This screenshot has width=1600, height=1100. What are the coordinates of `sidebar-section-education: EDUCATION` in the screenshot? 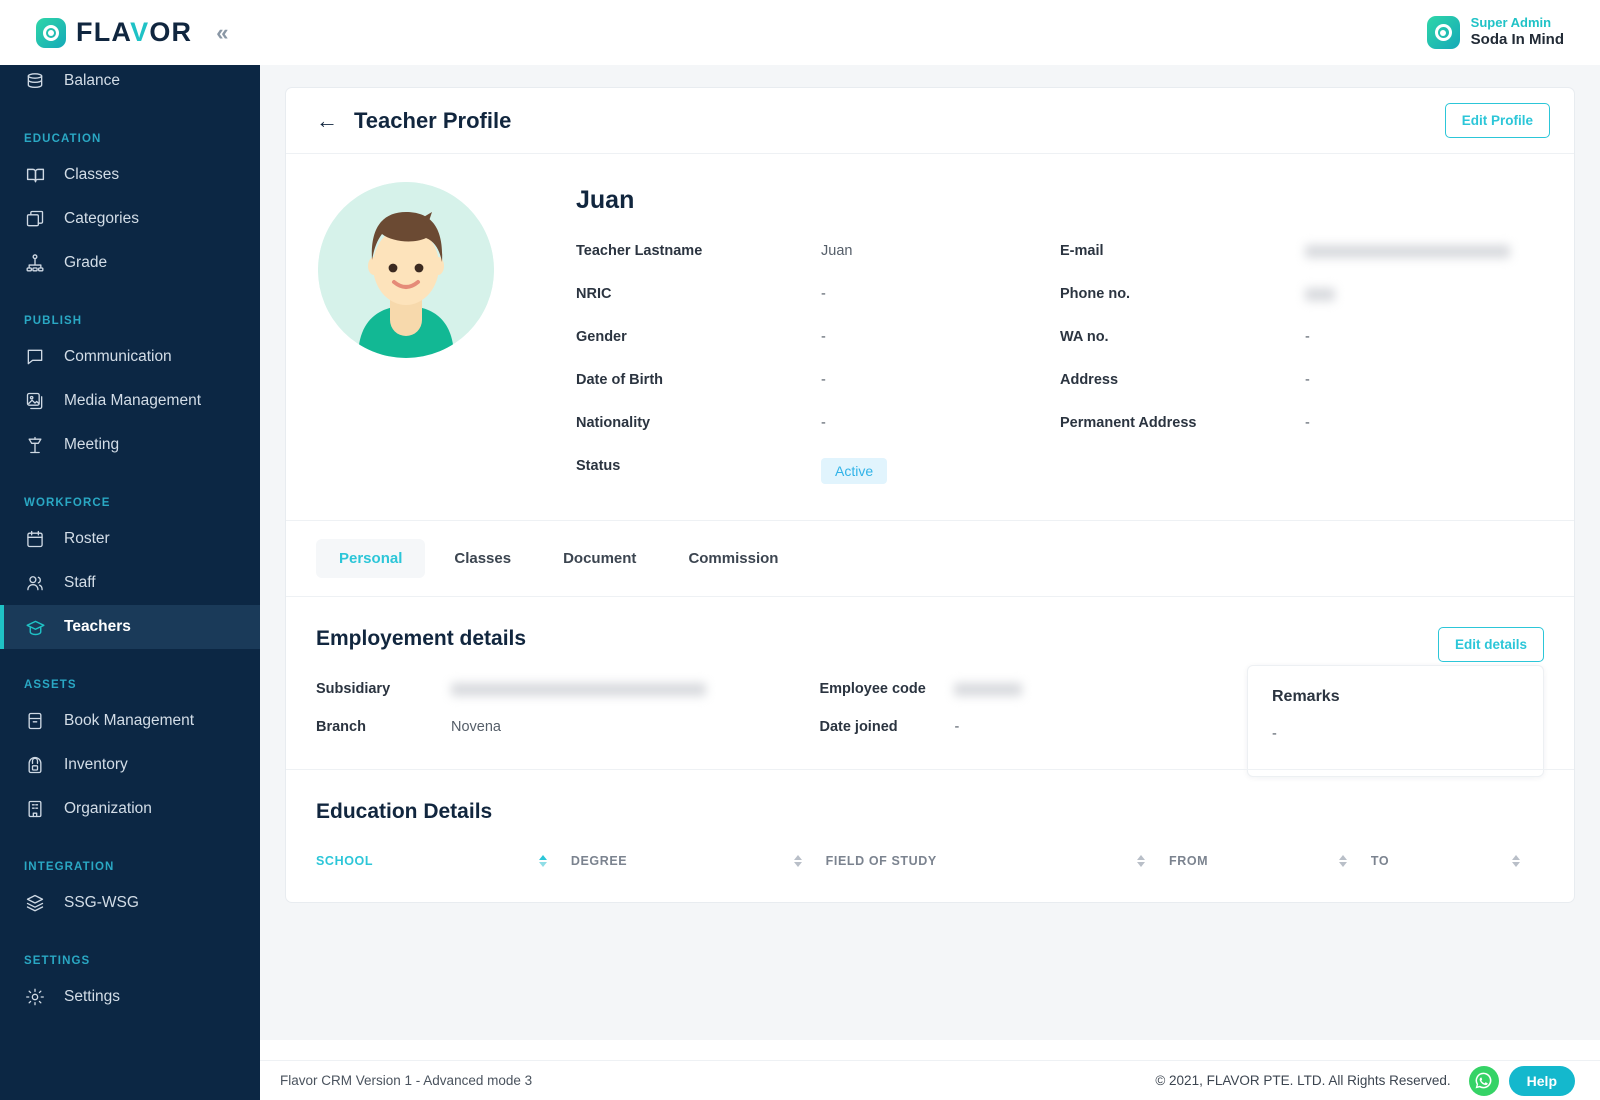 It's located at (63, 139).